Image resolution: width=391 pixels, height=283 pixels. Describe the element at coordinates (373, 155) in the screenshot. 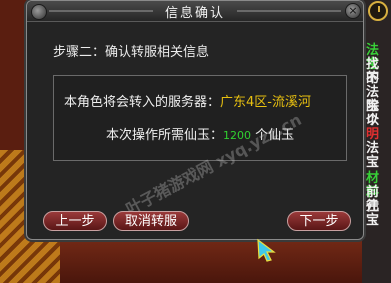

I see `side-text-line: 法宝` at that location.